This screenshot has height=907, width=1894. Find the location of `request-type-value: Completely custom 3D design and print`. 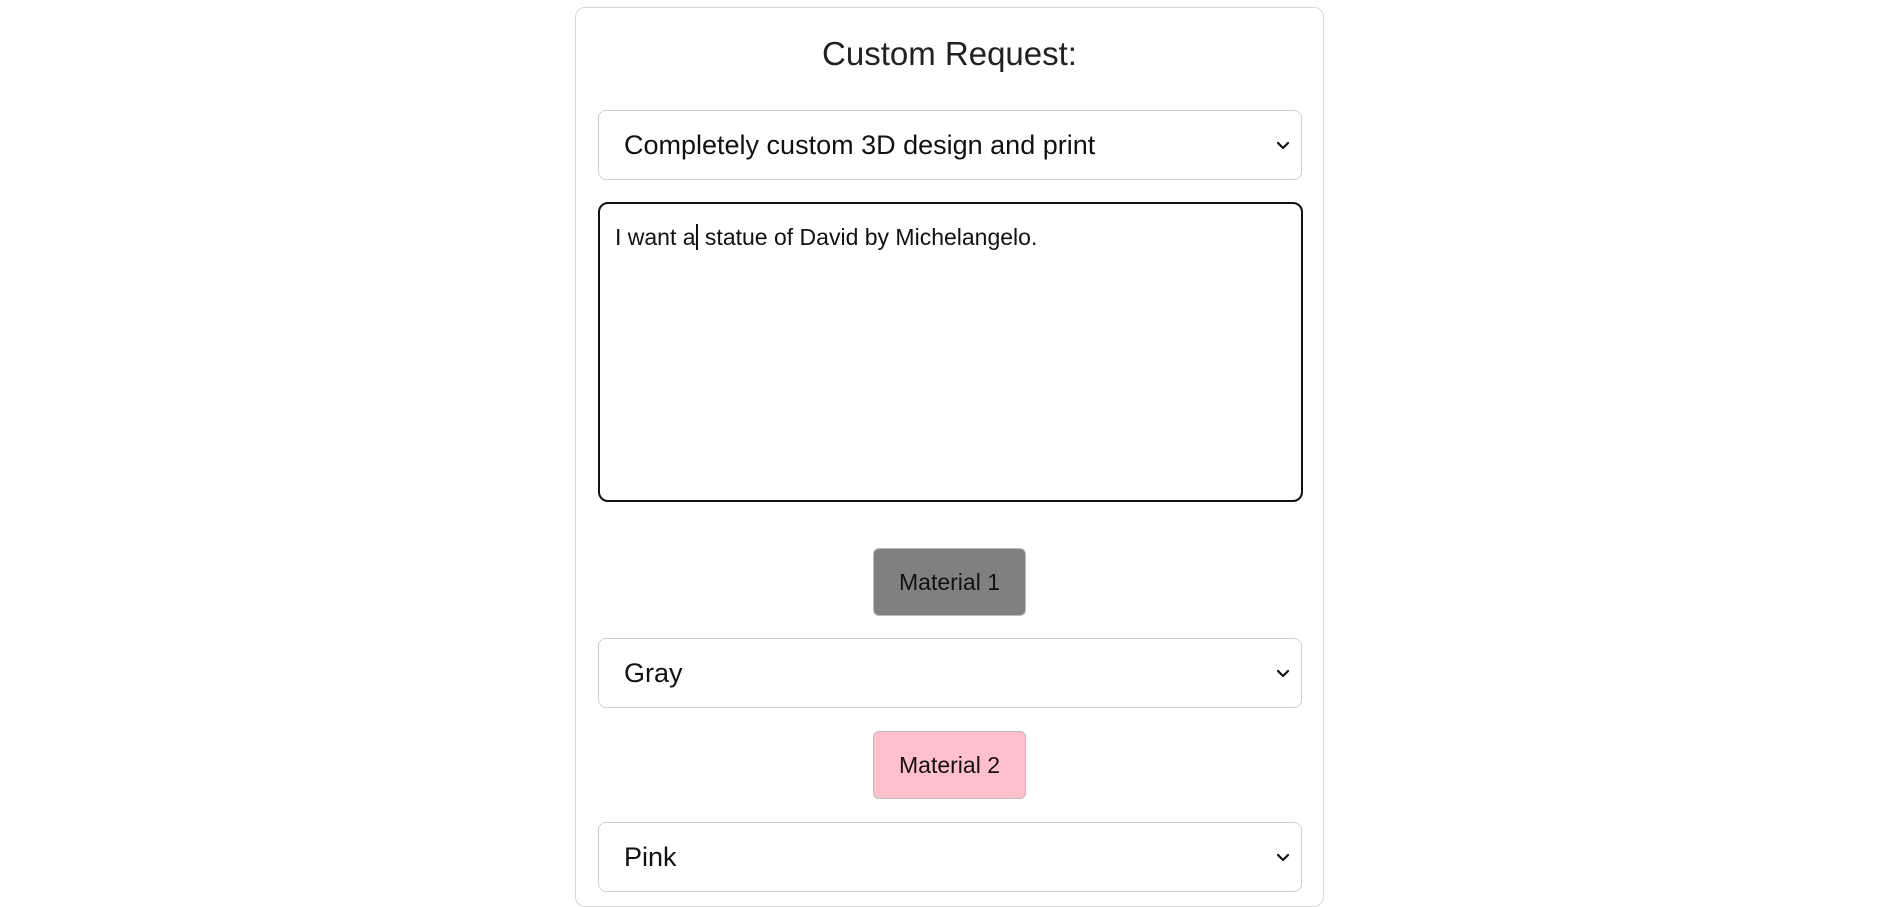

request-type-value: Completely custom 3D design and print is located at coordinates (860, 144).